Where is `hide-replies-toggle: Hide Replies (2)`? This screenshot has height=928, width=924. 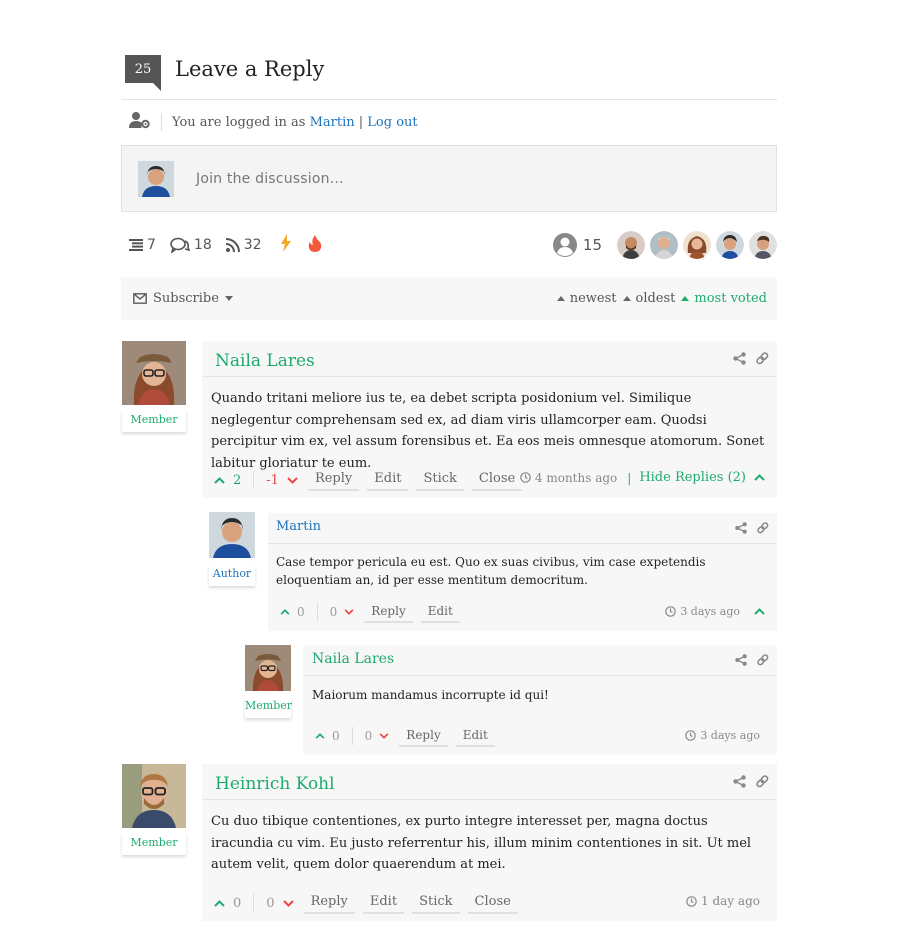 hide-replies-toggle: Hide Replies (2) is located at coordinates (704, 477).